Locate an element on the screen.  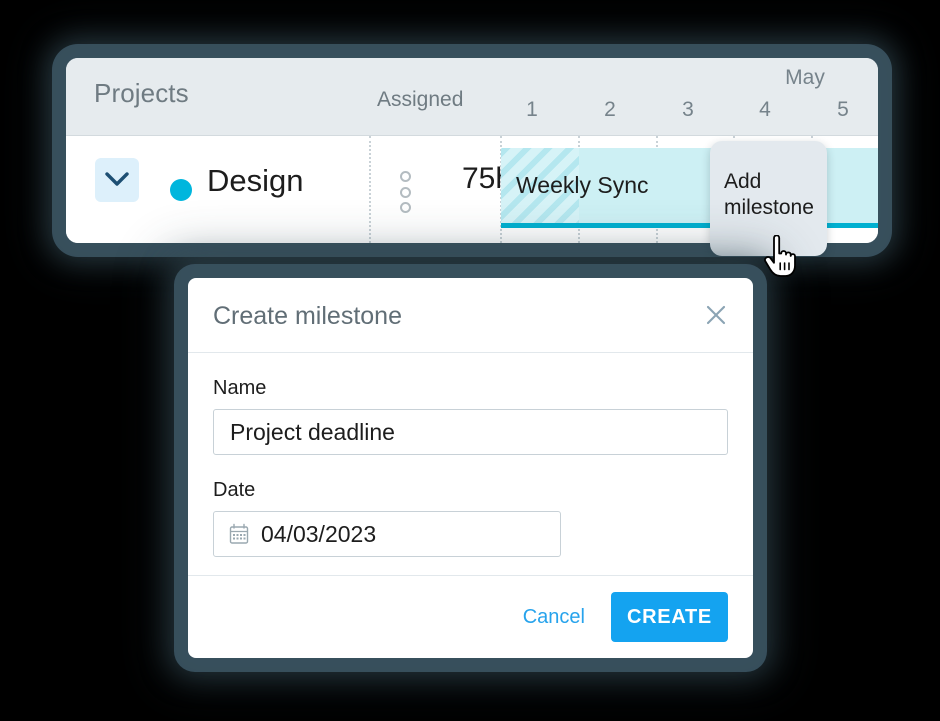
timeline-day-1: 1 is located at coordinates (532, 109).